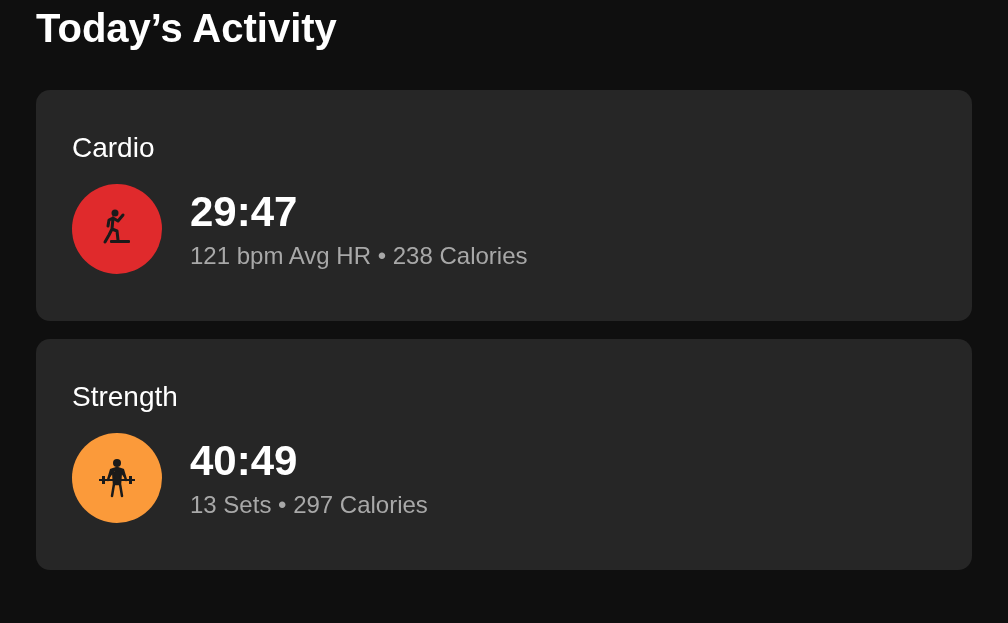  I want to click on activity-name: Strength, so click(125, 397).